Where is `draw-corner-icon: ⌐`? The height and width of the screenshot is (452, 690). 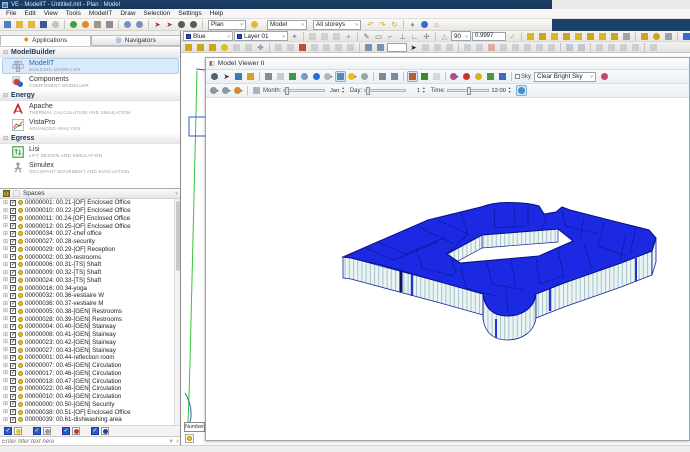 draw-corner-icon: ⌐ is located at coordinates (390, 36).